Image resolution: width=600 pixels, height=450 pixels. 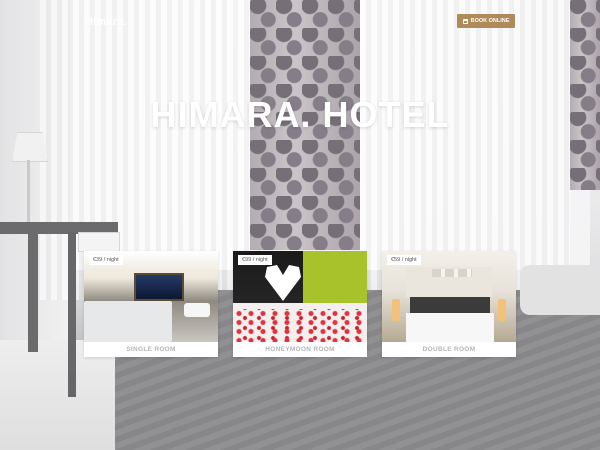 I want to click on room-price-badge: €99 / night, so click(x=255, y=260).